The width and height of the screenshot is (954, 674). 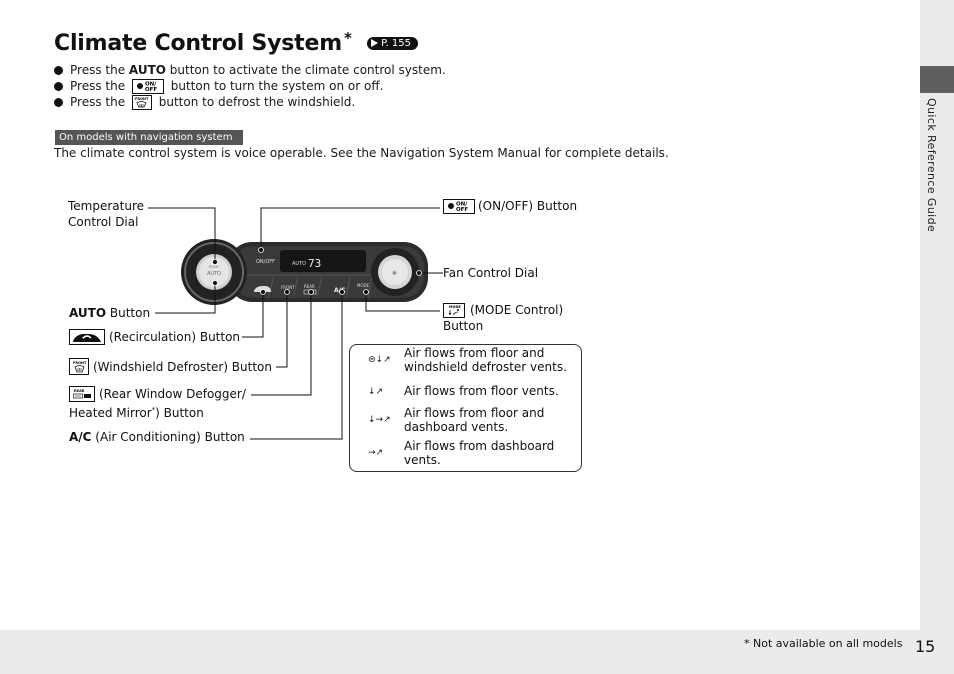 I want to click on floor-dash-mode-icon: ↓→↗, so click(x=379, y=420).